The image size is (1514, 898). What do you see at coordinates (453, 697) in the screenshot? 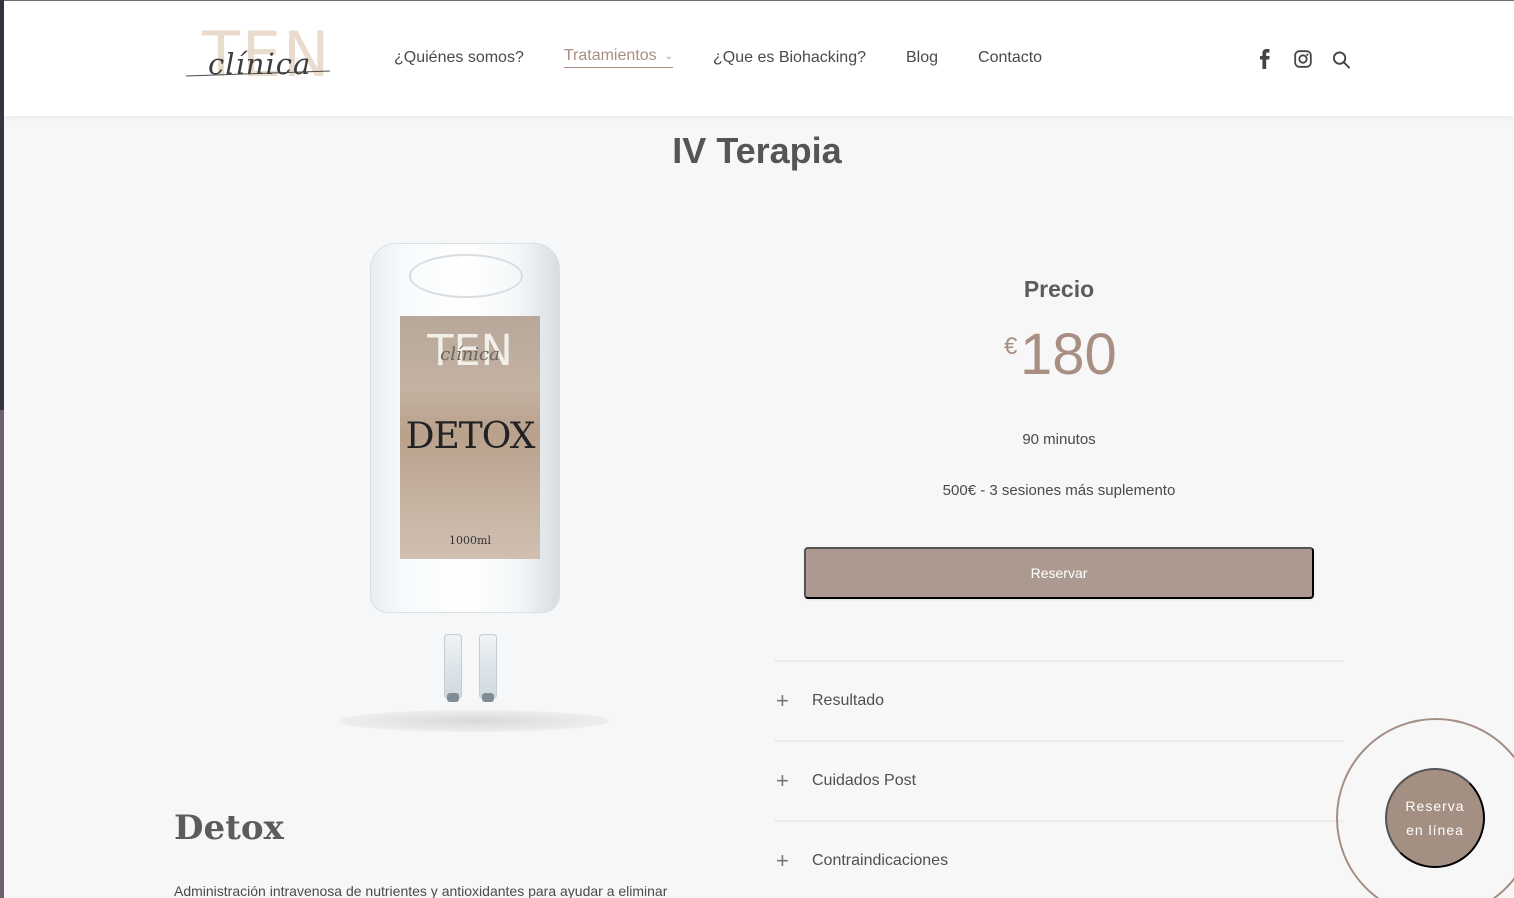
I see `iv-tube-left-cap` at bounding box center [453, 697].